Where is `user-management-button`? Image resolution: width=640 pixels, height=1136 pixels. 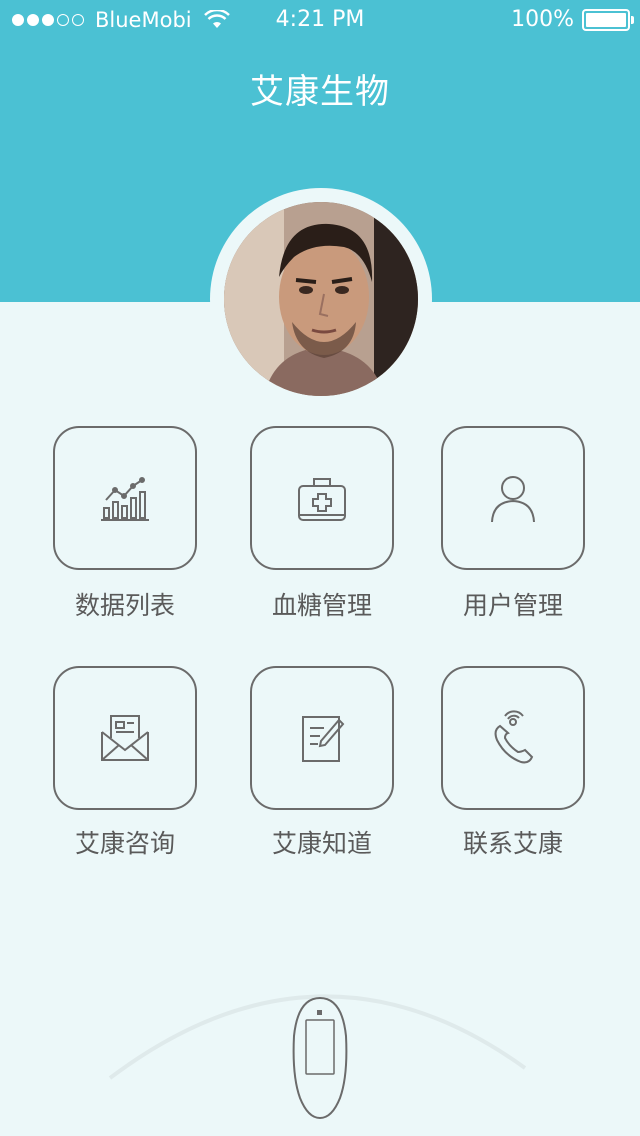 user-management-button is located at coordinates (513, 498).